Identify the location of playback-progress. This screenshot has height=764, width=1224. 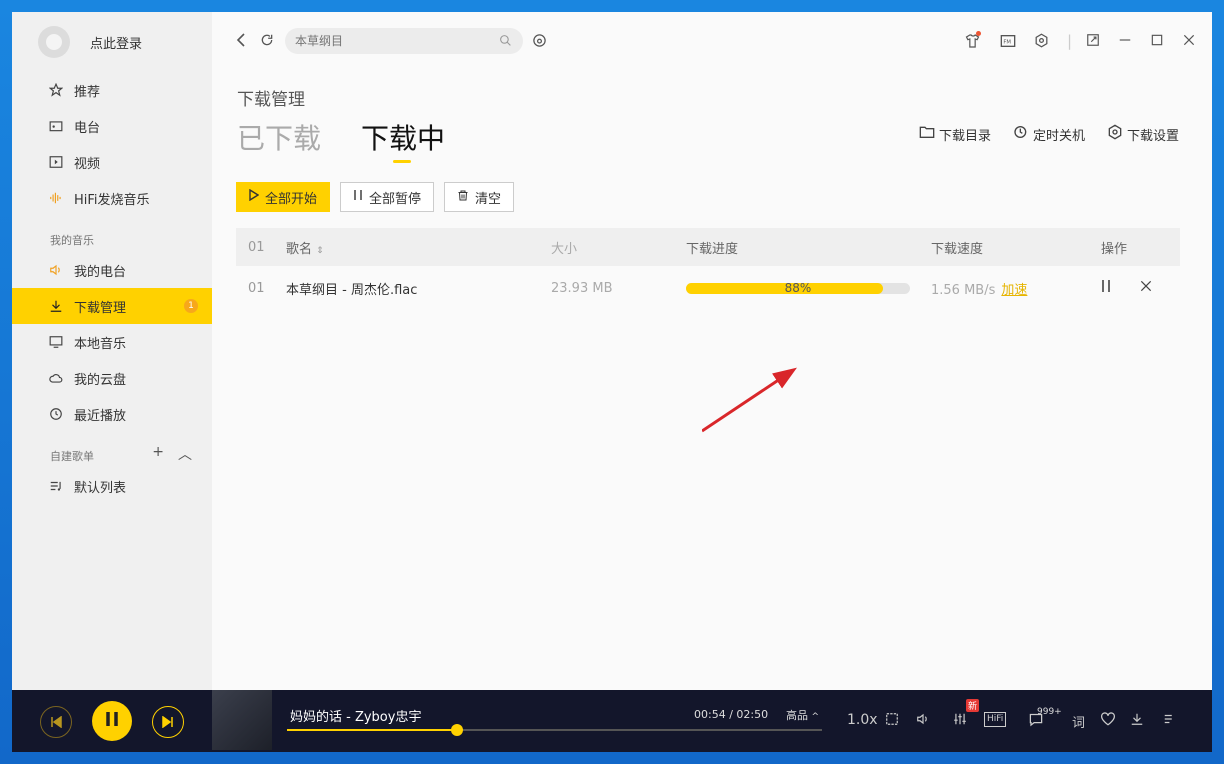
(554, 730).